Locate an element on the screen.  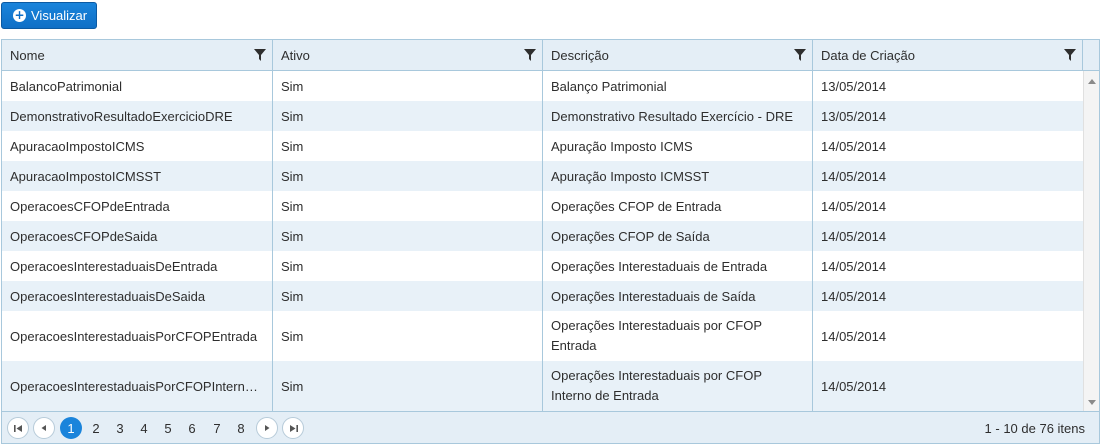
visualizar-button: + Visualizar is located at coordinates (49, 15).